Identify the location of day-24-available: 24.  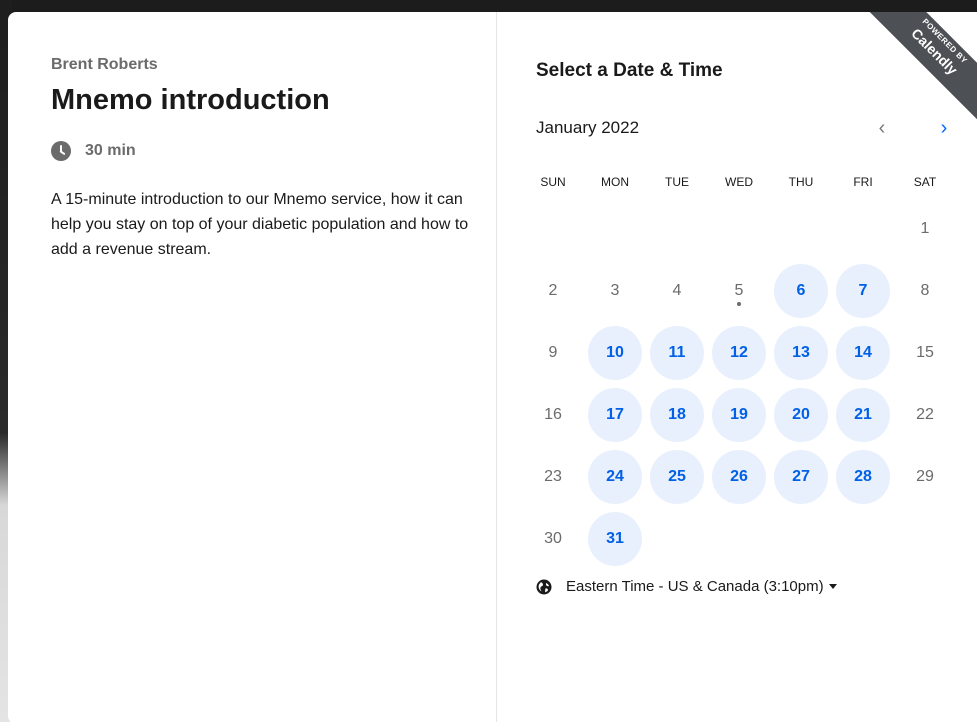
(615, 477).